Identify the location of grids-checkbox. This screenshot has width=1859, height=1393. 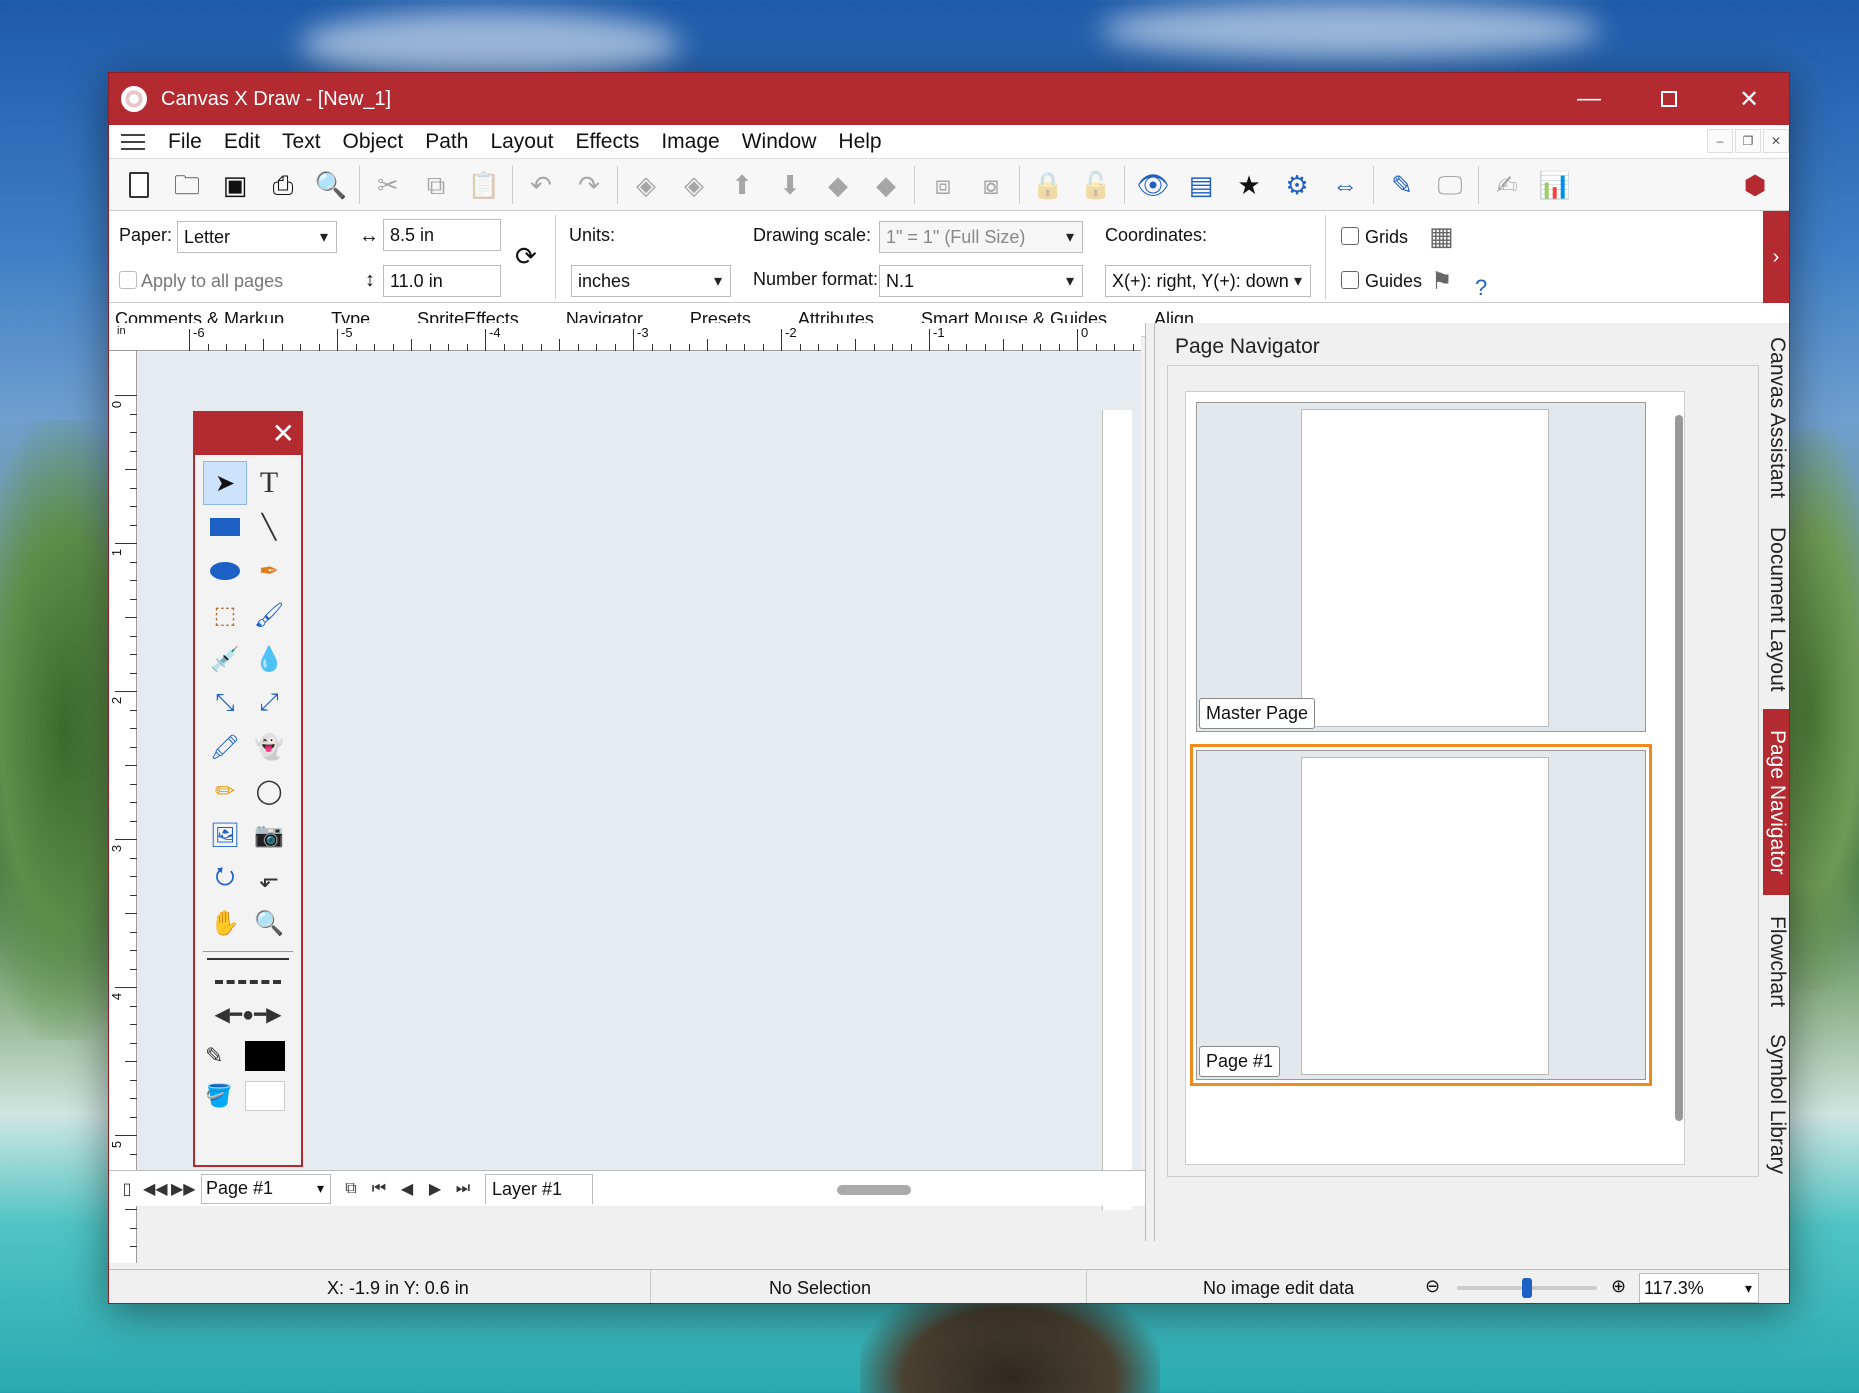
(1350, 236).